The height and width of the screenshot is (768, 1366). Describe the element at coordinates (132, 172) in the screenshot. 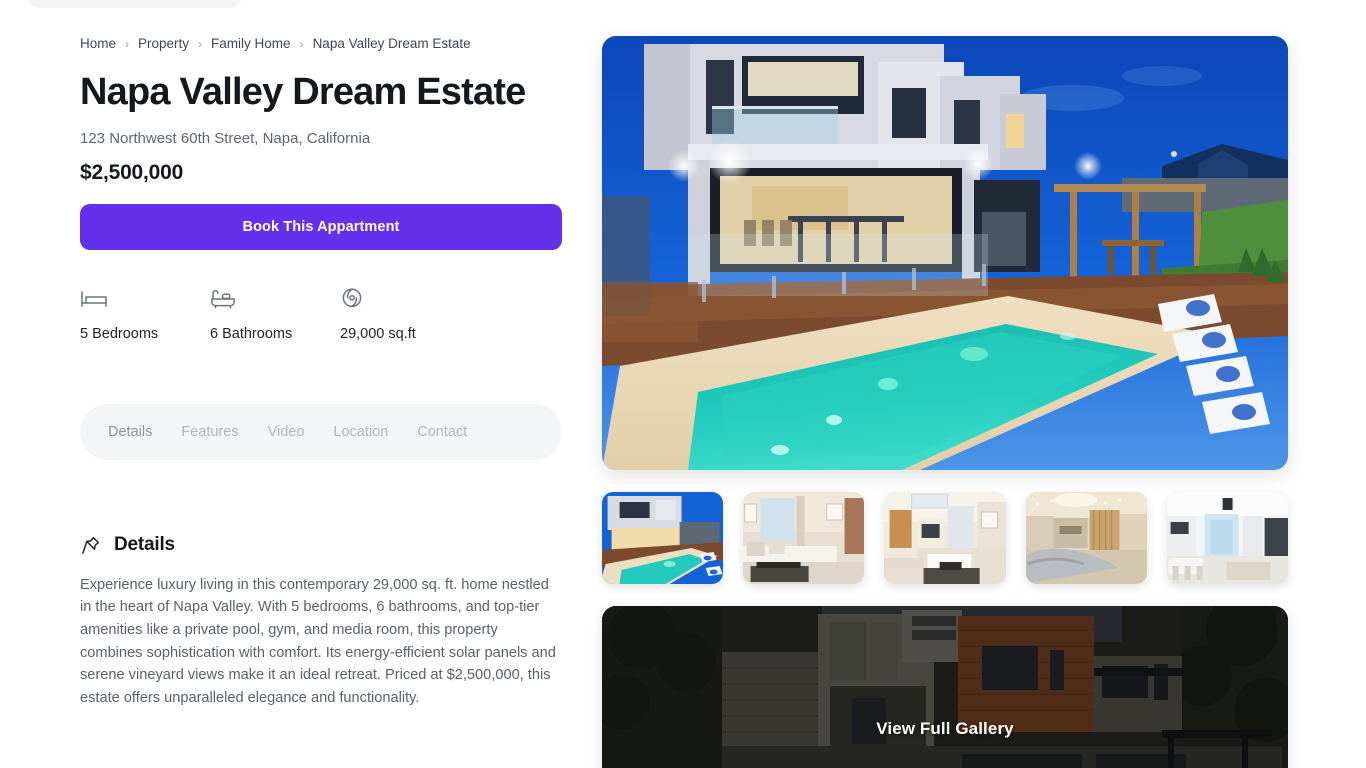

I see `property-price: $2,500,000` at that location.